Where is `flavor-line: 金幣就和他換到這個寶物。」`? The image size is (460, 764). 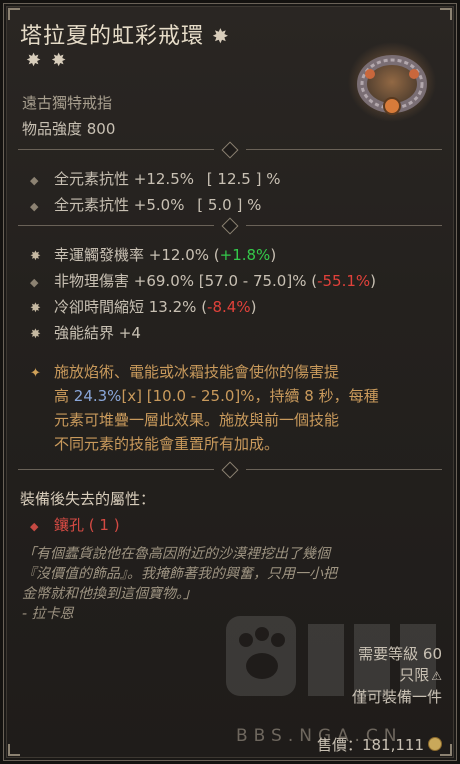 flavor-line: 金幣就和他換到這個寶物。」 is located at coordinates (109, 594).